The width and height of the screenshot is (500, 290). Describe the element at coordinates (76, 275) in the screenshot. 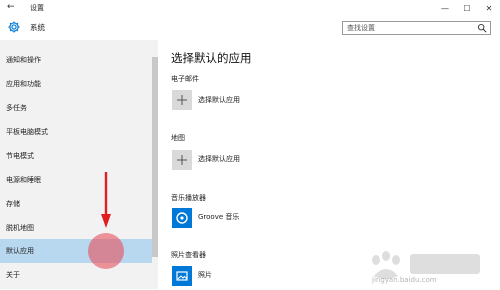

I see `sidebar-item-about: 关于` at that location.